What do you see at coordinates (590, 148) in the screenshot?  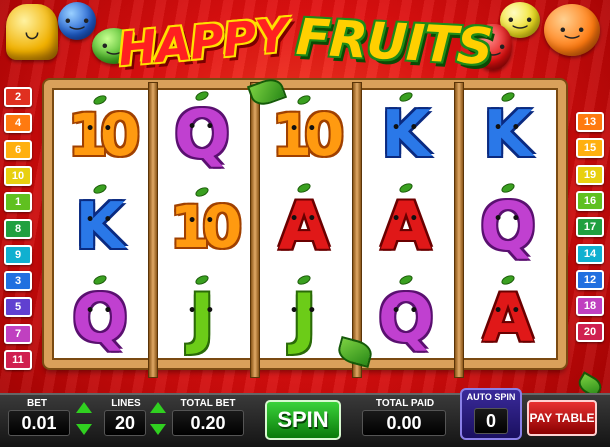 I see `payline-badge: 15` at bounding box center [590, 148].